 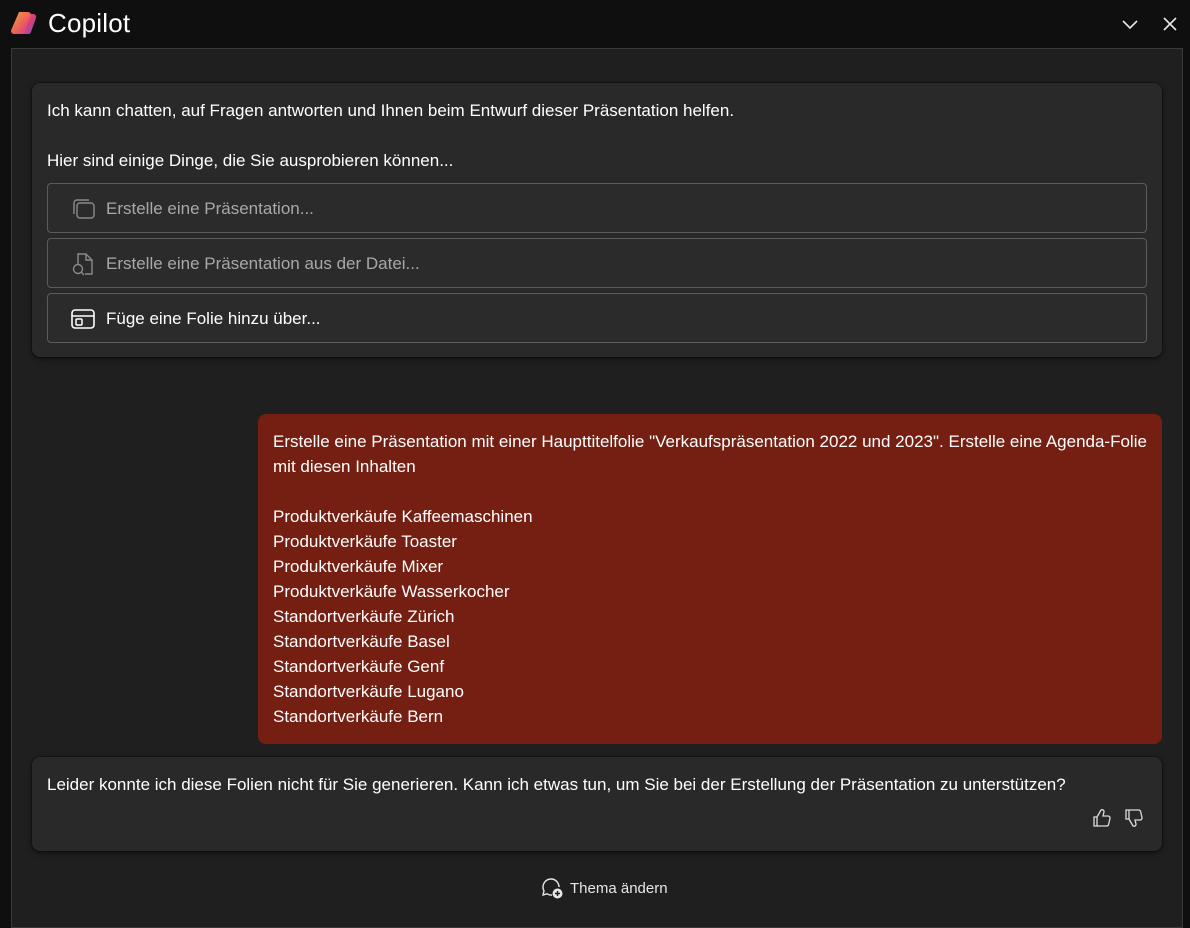 What do you see at coordinates (89, 23) in the screenshot?
I see `app-title: Copilot` at bounding box center [89, 23].